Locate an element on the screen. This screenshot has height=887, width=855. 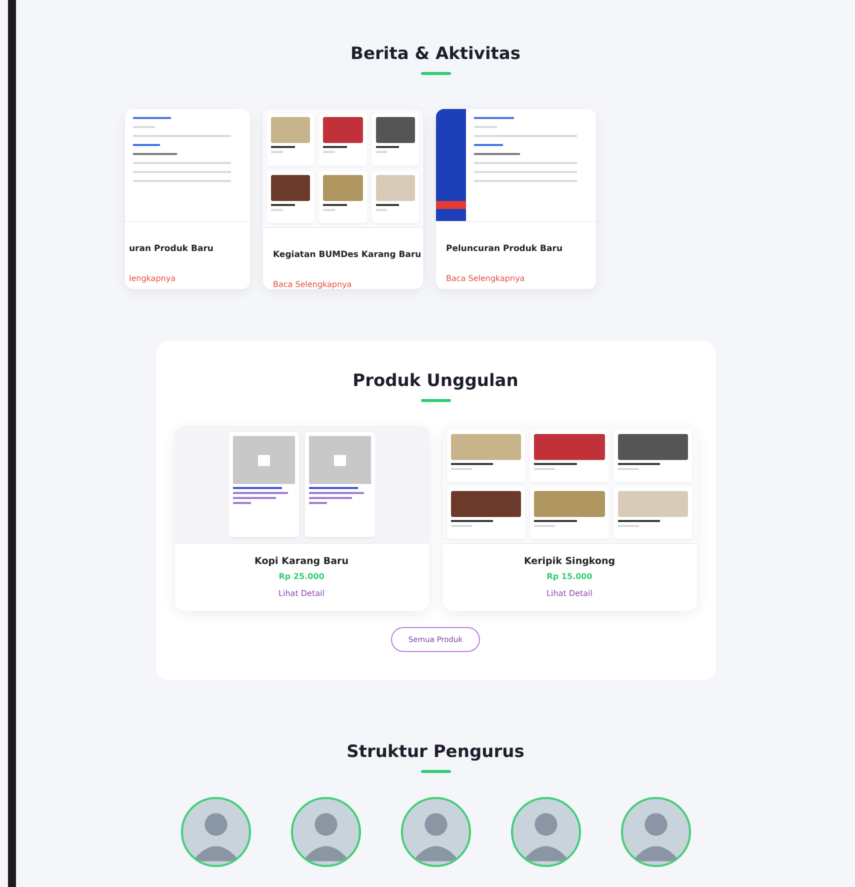
product-name: Keripik Singkong is located at coordinates (570, 561).